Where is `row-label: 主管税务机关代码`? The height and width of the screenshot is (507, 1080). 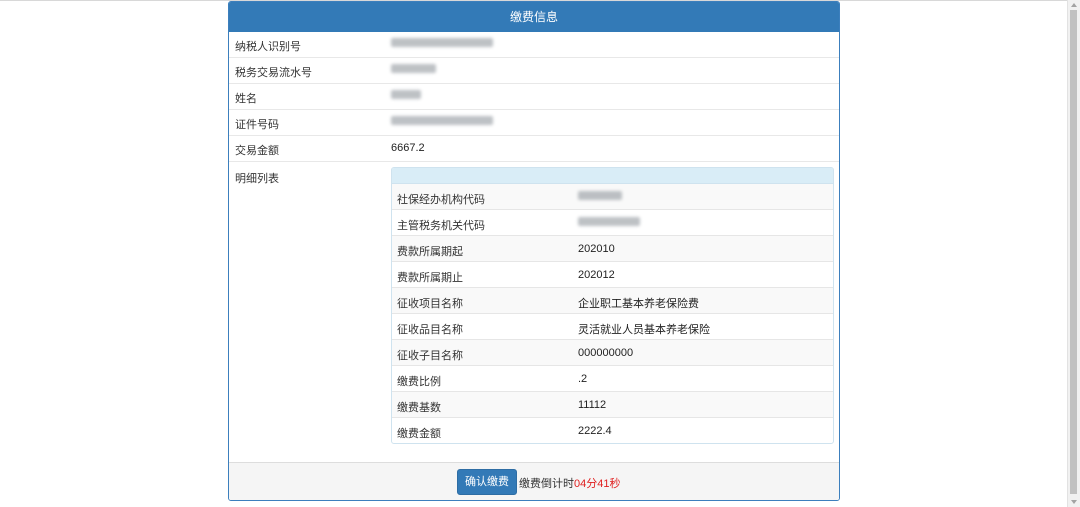 row-label: 主管税务机关代码 is located at coordinates (441, 226).